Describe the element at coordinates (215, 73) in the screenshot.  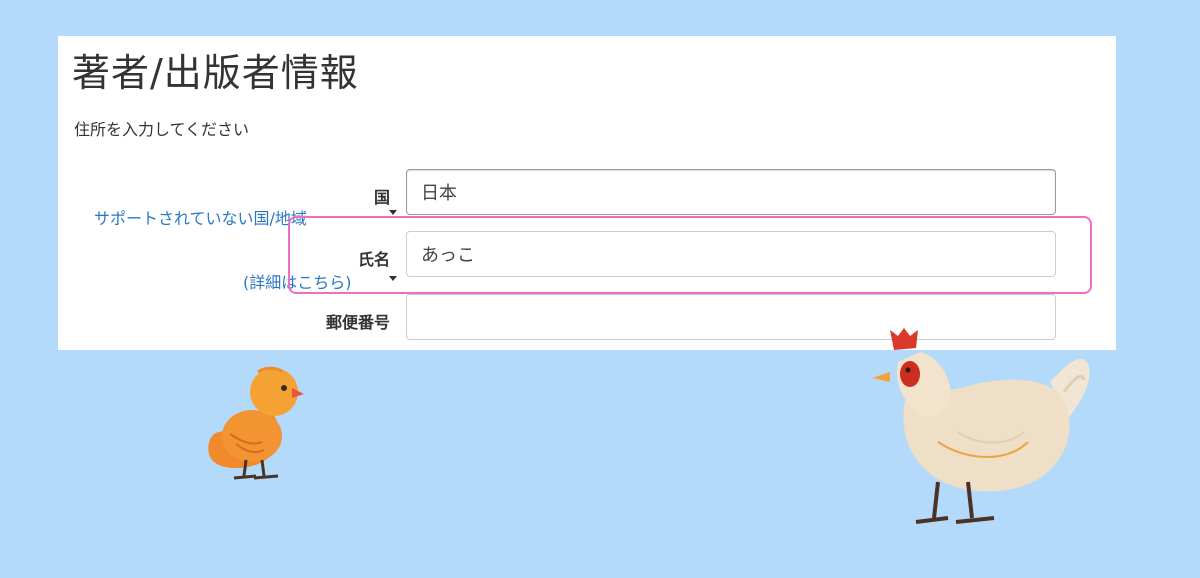
I see `page-title: 著者/出版者情報` at that location.